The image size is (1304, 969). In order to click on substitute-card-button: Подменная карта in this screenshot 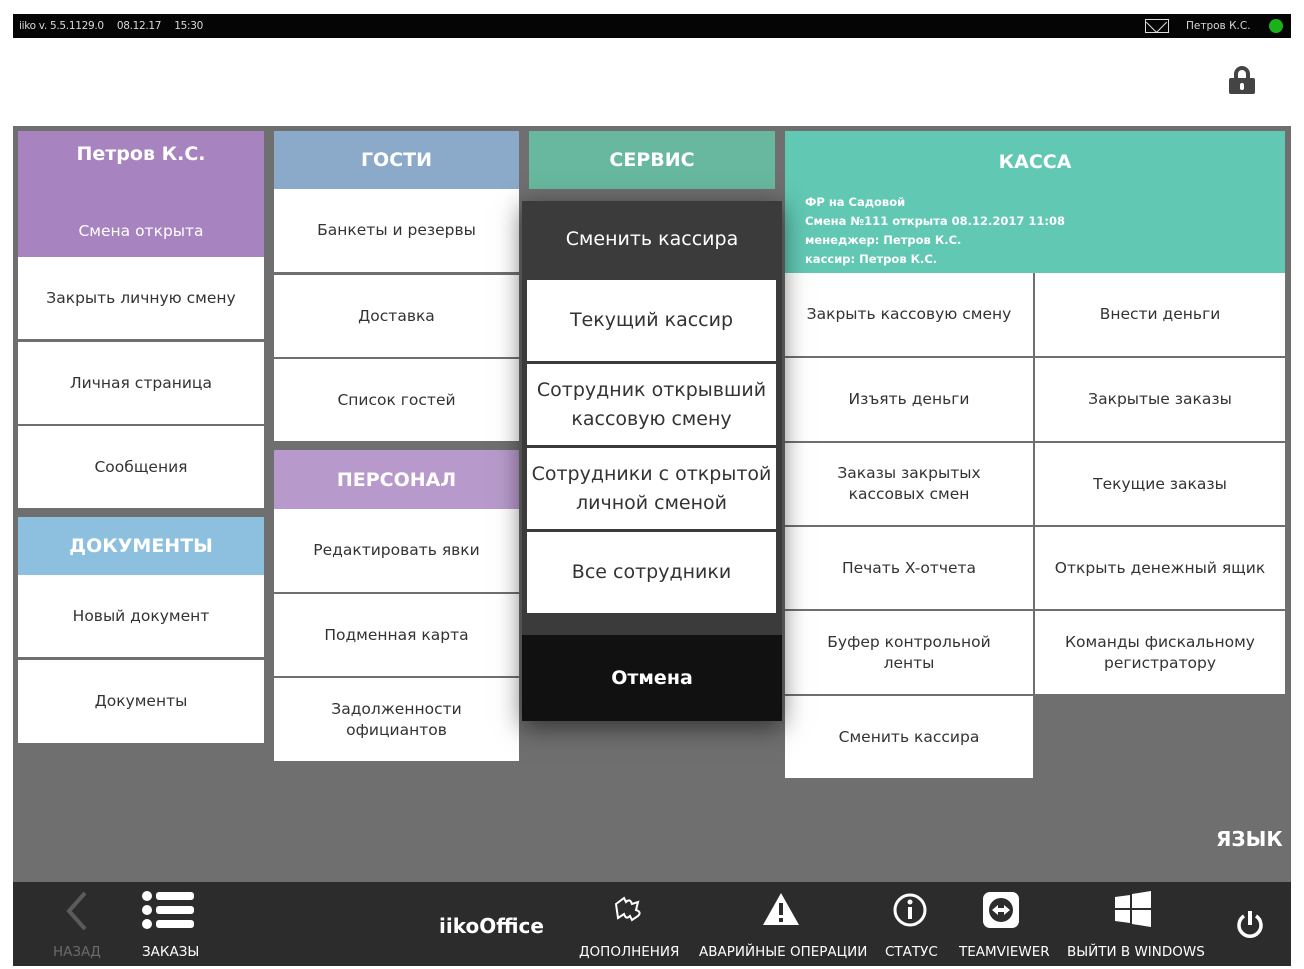, I will do `click(396, 635)`.